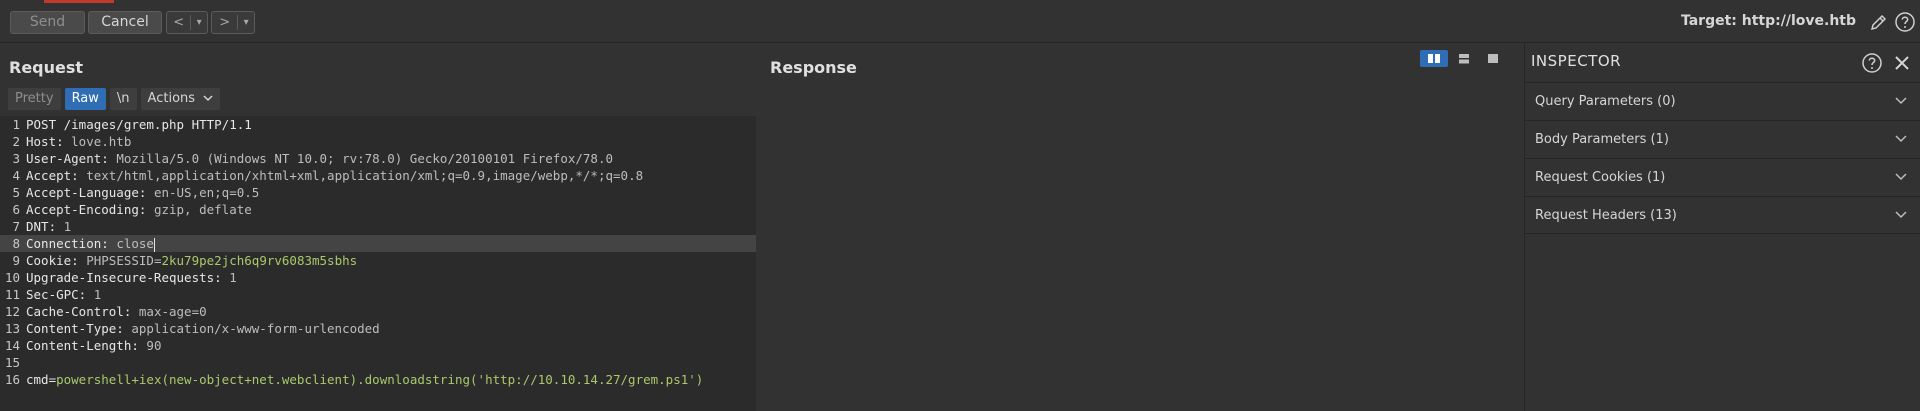 Image resolution: width=1920 pixels, height=411 pixels. What do you see at coordinates (90, 192) in the screenshot?
I see `header-name: Accept-Language:` at bounding box center [90, 192].